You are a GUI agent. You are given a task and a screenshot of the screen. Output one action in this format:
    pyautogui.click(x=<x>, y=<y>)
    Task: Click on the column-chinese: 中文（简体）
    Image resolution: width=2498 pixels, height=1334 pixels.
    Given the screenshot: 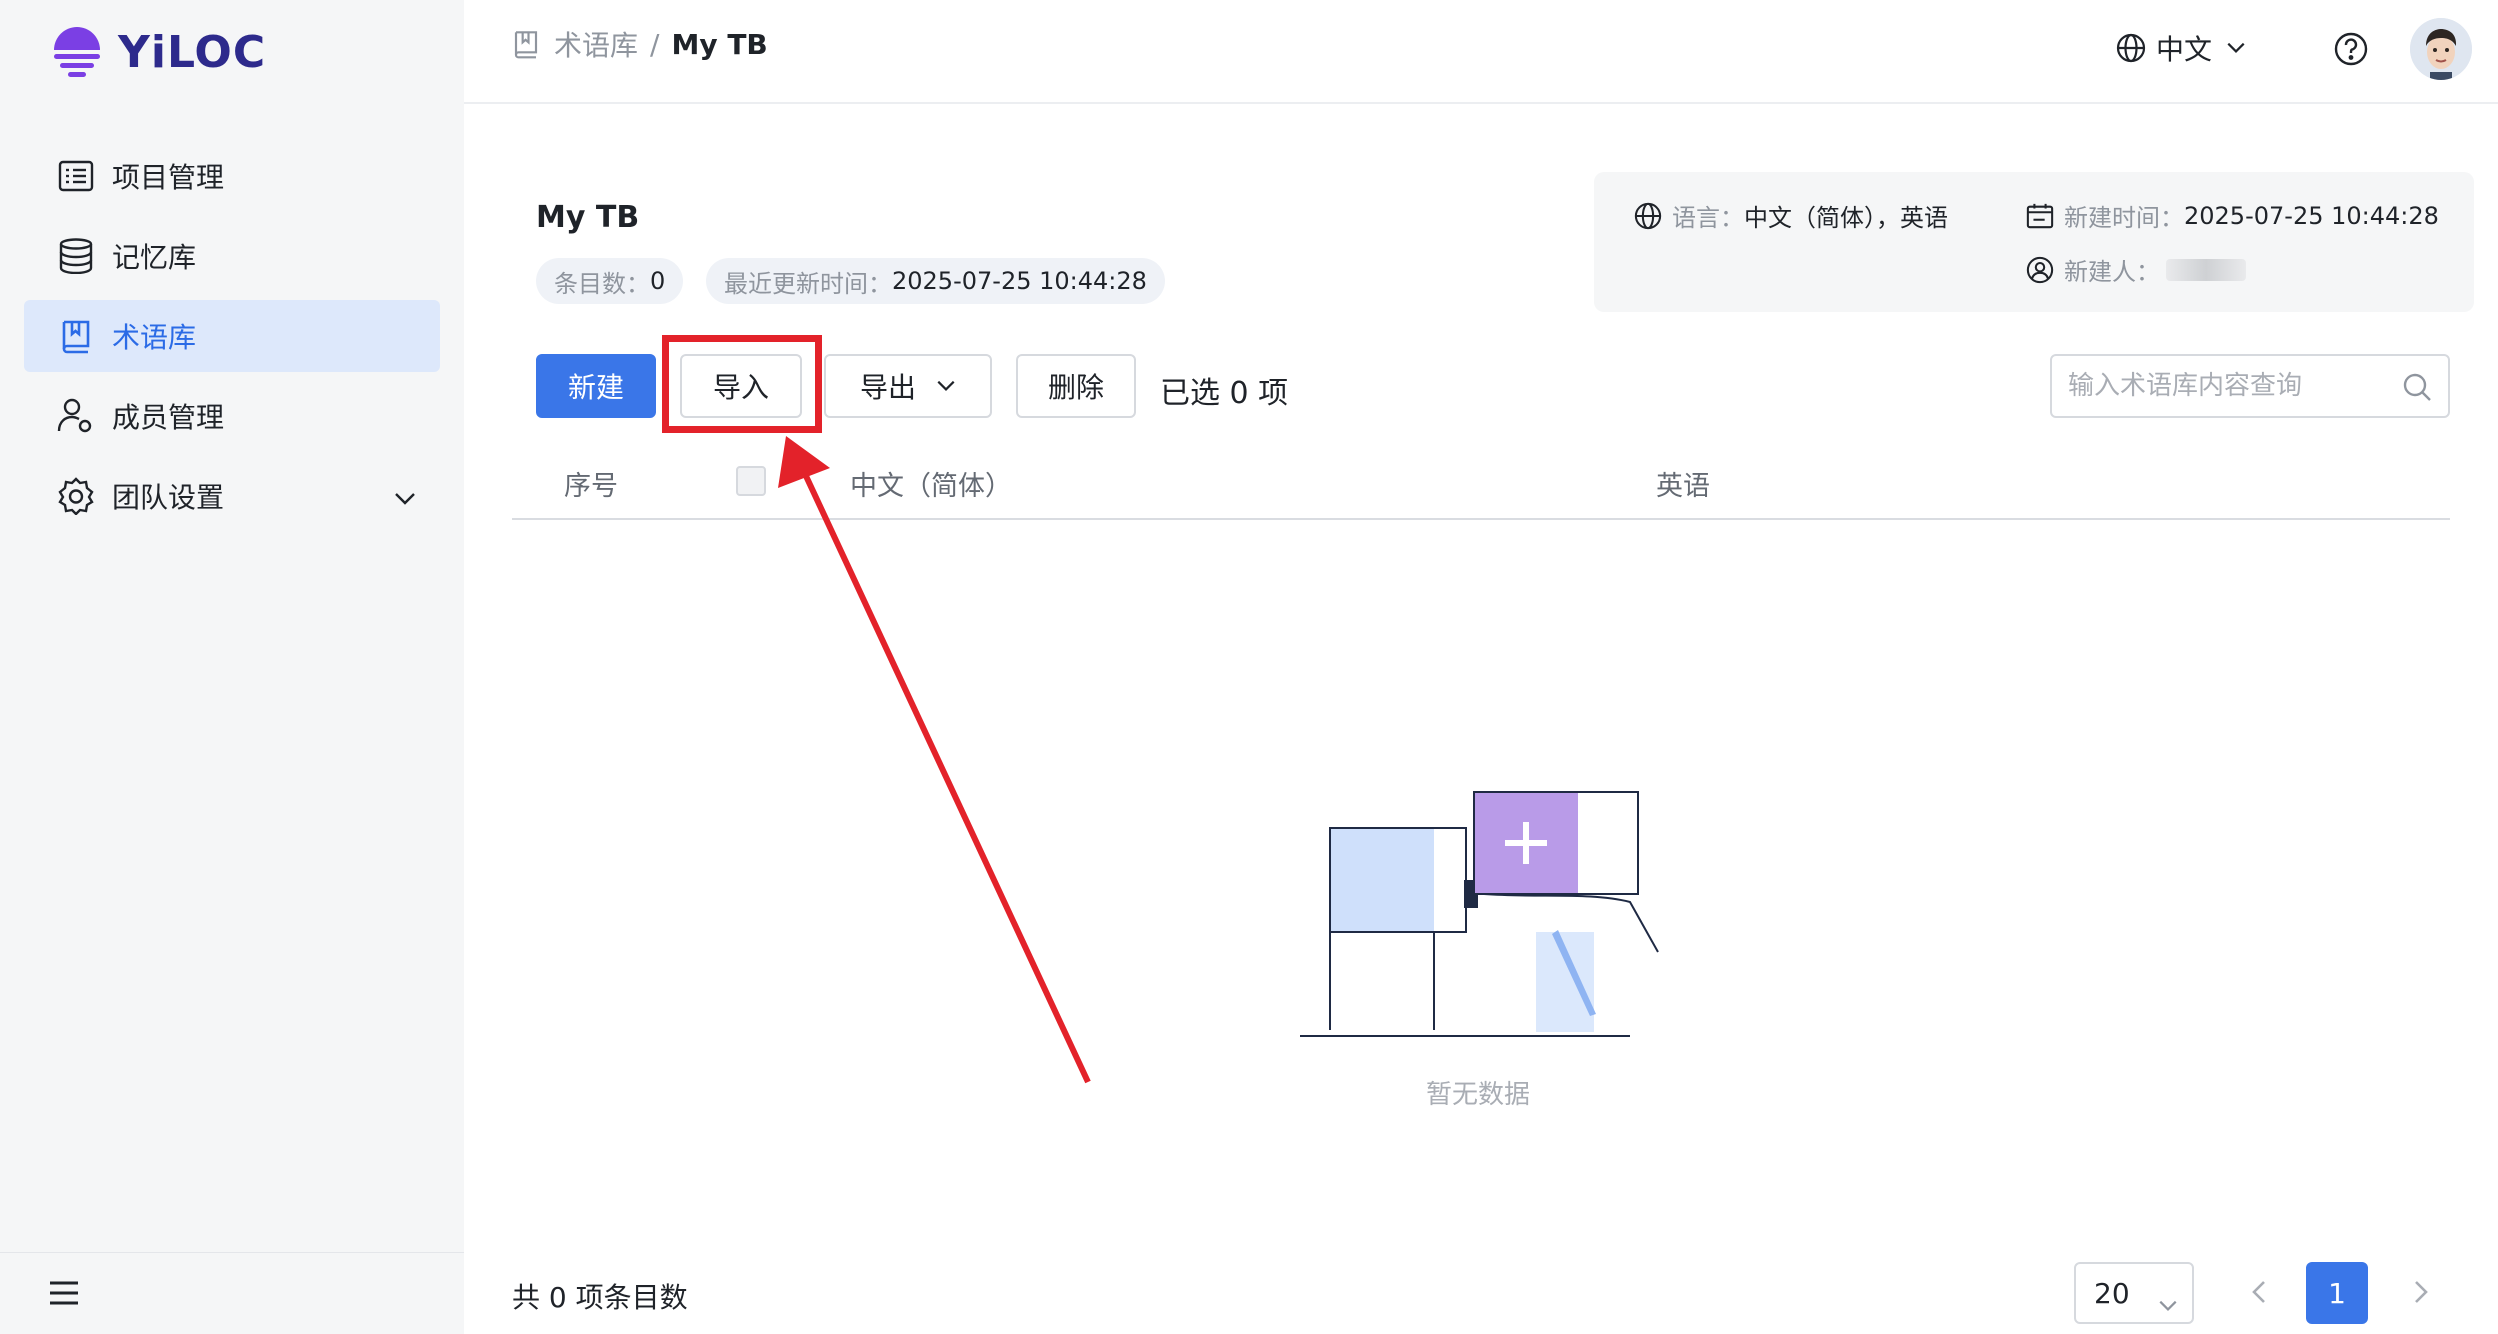 What is the action you would take?
    pyautogui.click(x=931, y=486)
    